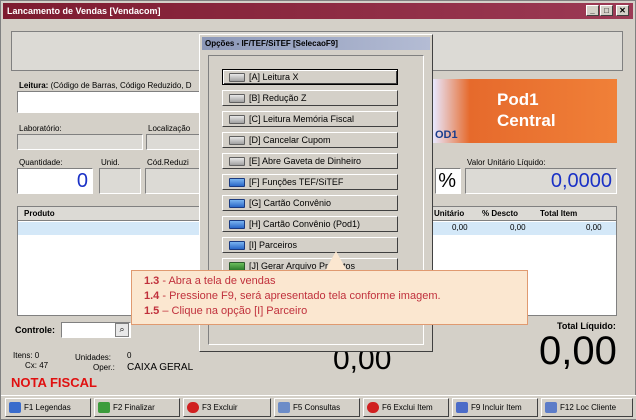  I want to click on unid-label: Unid., so click(110, 162).